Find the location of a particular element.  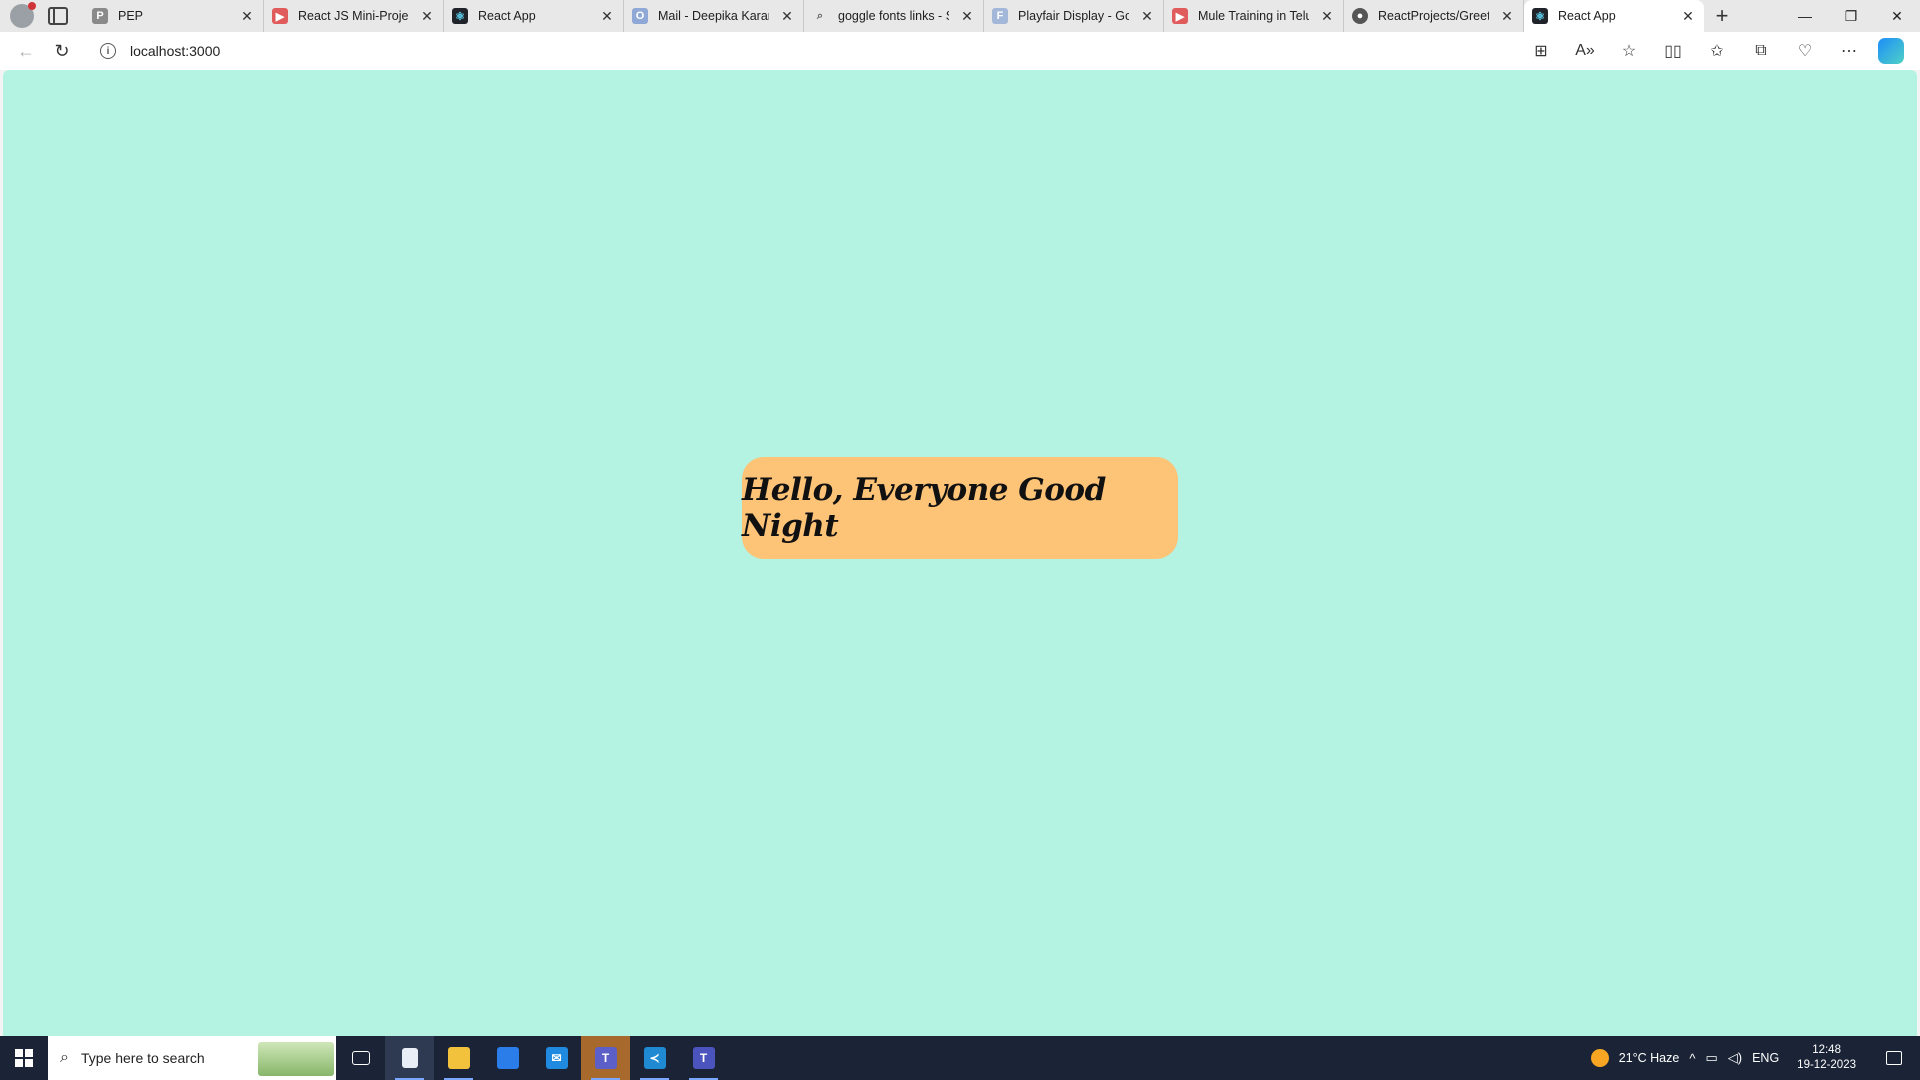

collections-icon: ⧉ is located at coordinates (1761, 51).